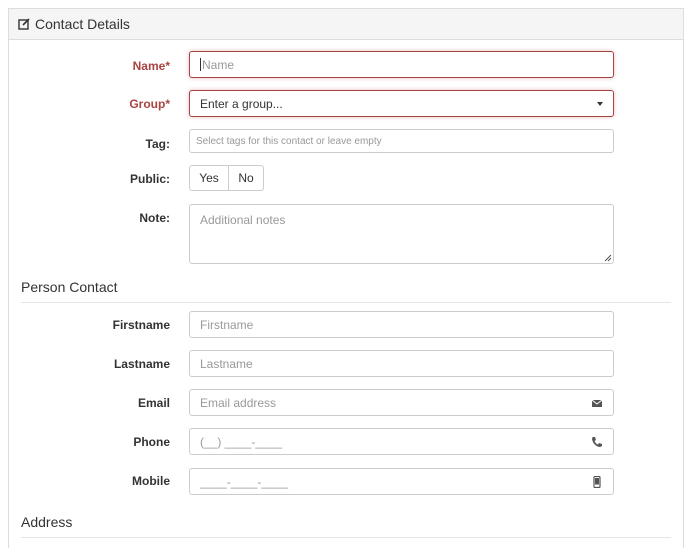 This screenshot has height=548, width=688. Describe the element at coordinates (597, 441) in the screenshot. I see `phone-icon` at that location.